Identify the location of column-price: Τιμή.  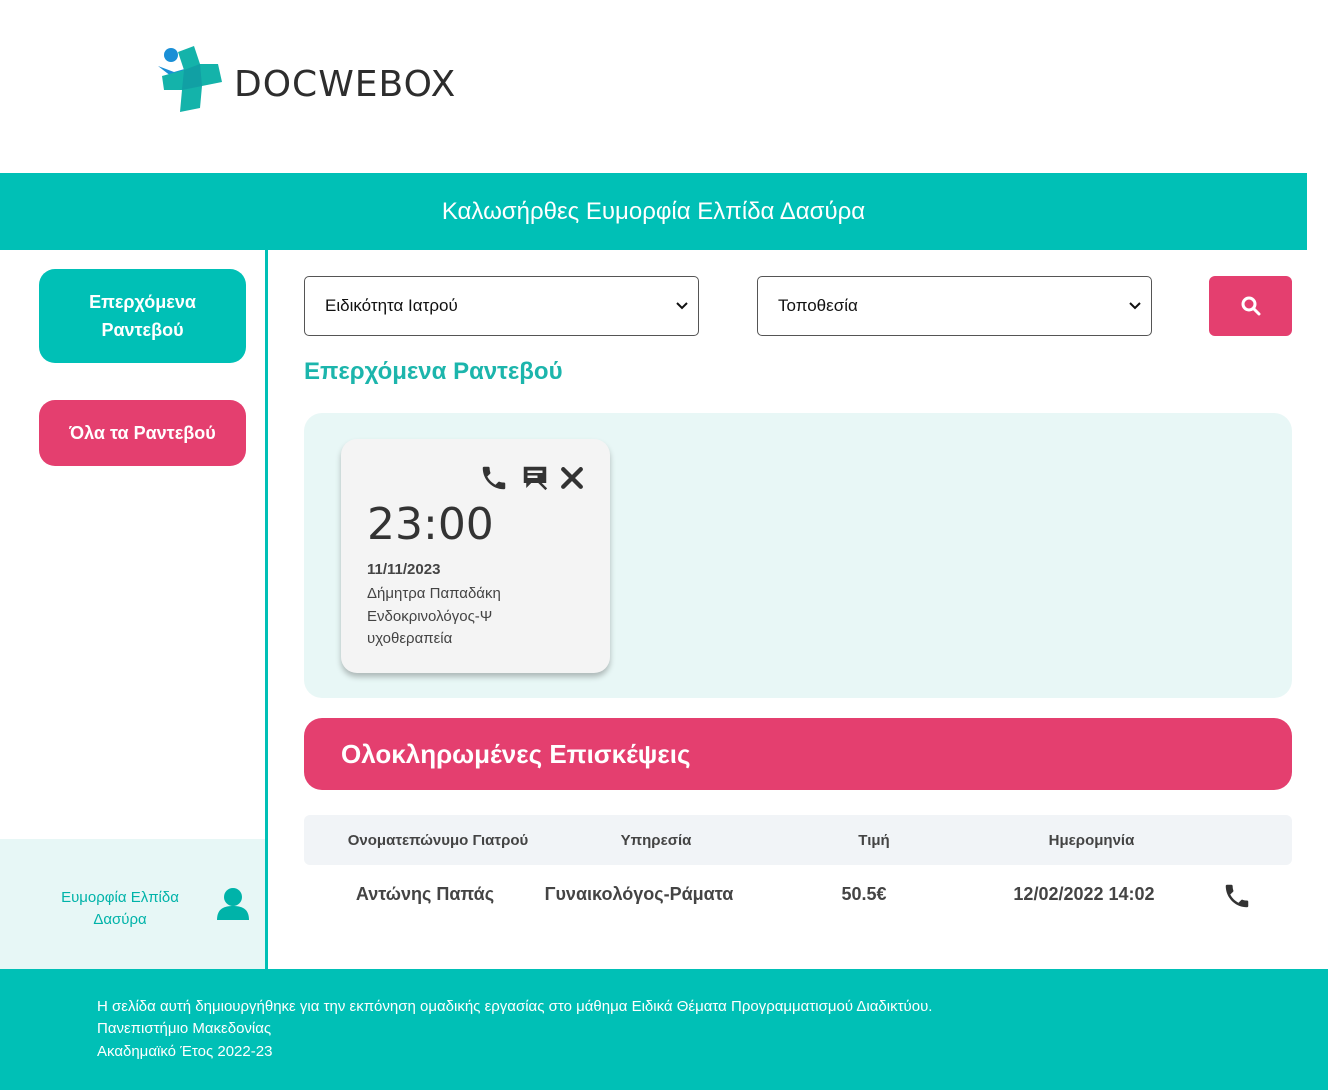
(874, 840).